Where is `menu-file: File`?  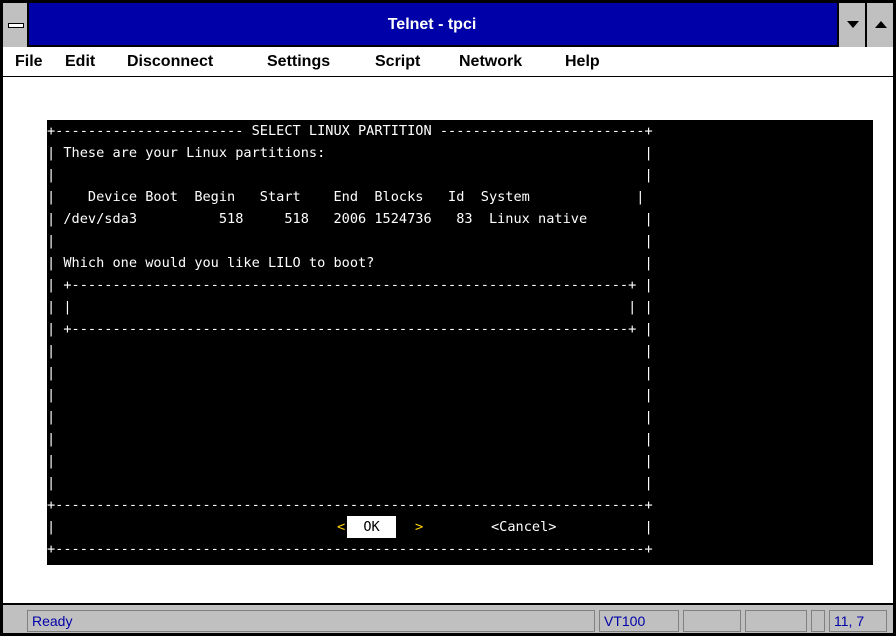 menu-file: File is located at coordinates (29, 62).